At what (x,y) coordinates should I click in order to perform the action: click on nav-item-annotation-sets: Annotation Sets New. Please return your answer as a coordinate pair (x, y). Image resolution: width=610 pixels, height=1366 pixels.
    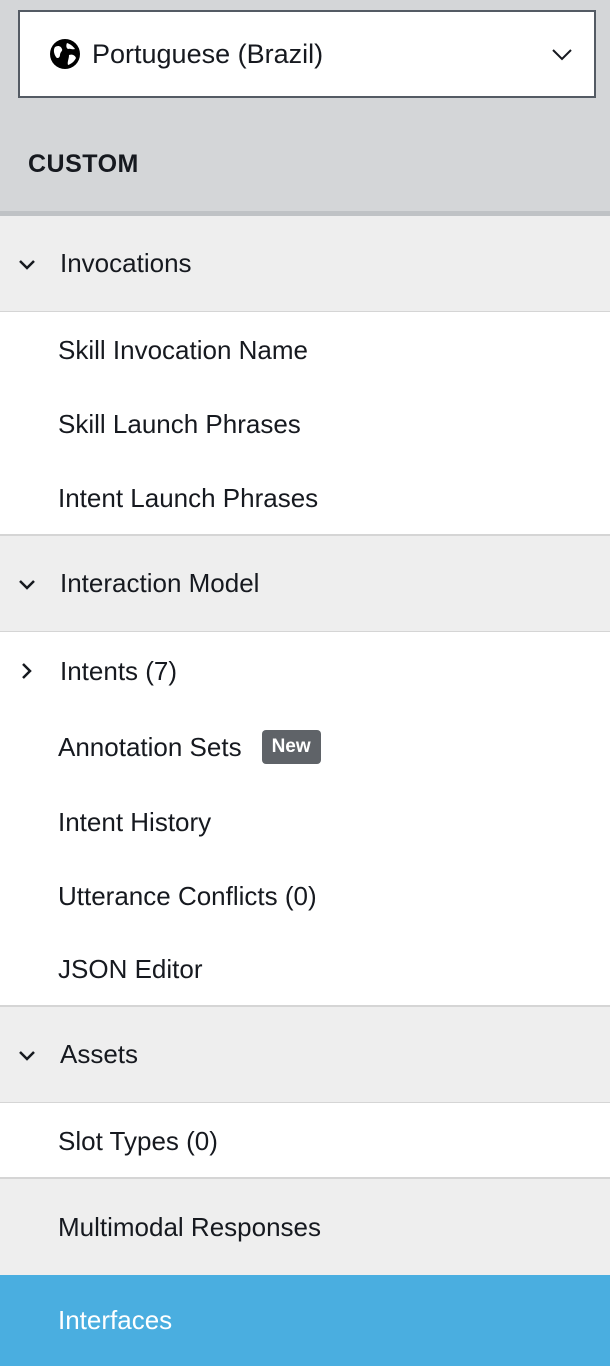
    Looking at the image, I should click on (305, 747).